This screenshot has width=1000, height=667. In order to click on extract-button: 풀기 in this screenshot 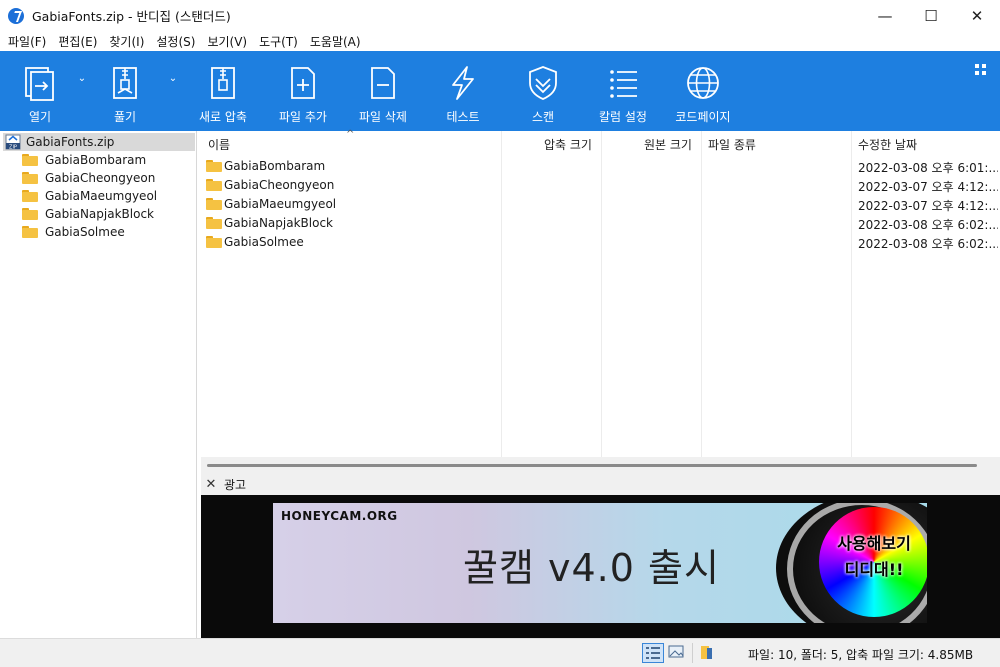, I will do `click(125, 91)`.